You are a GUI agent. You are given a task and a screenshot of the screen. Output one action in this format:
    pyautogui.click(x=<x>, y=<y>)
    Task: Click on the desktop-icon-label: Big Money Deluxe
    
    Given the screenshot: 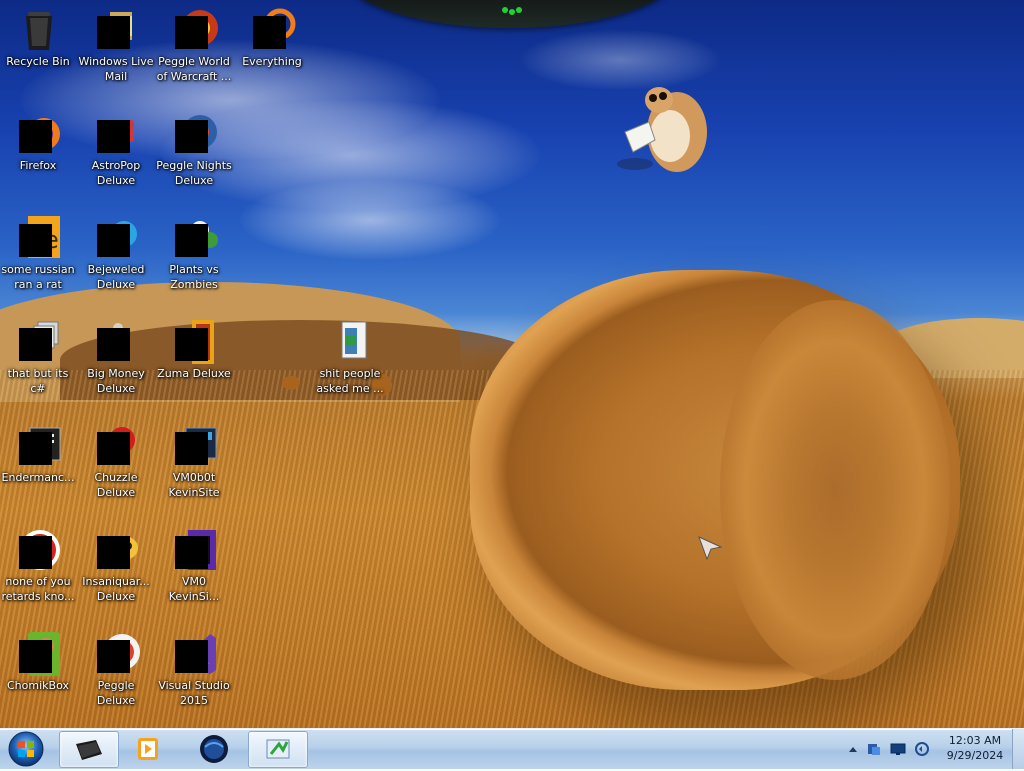 What is the action you would take?
    pyautogui.click(x=116, y=381)
    